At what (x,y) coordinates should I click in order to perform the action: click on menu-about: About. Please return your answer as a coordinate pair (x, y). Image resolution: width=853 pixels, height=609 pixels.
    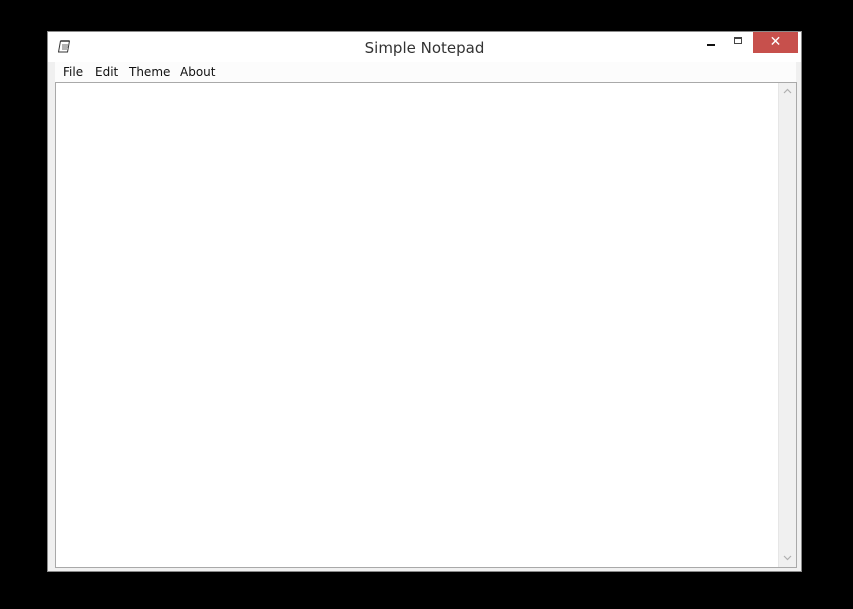
    Looking at the image, I should click on (197, 72).